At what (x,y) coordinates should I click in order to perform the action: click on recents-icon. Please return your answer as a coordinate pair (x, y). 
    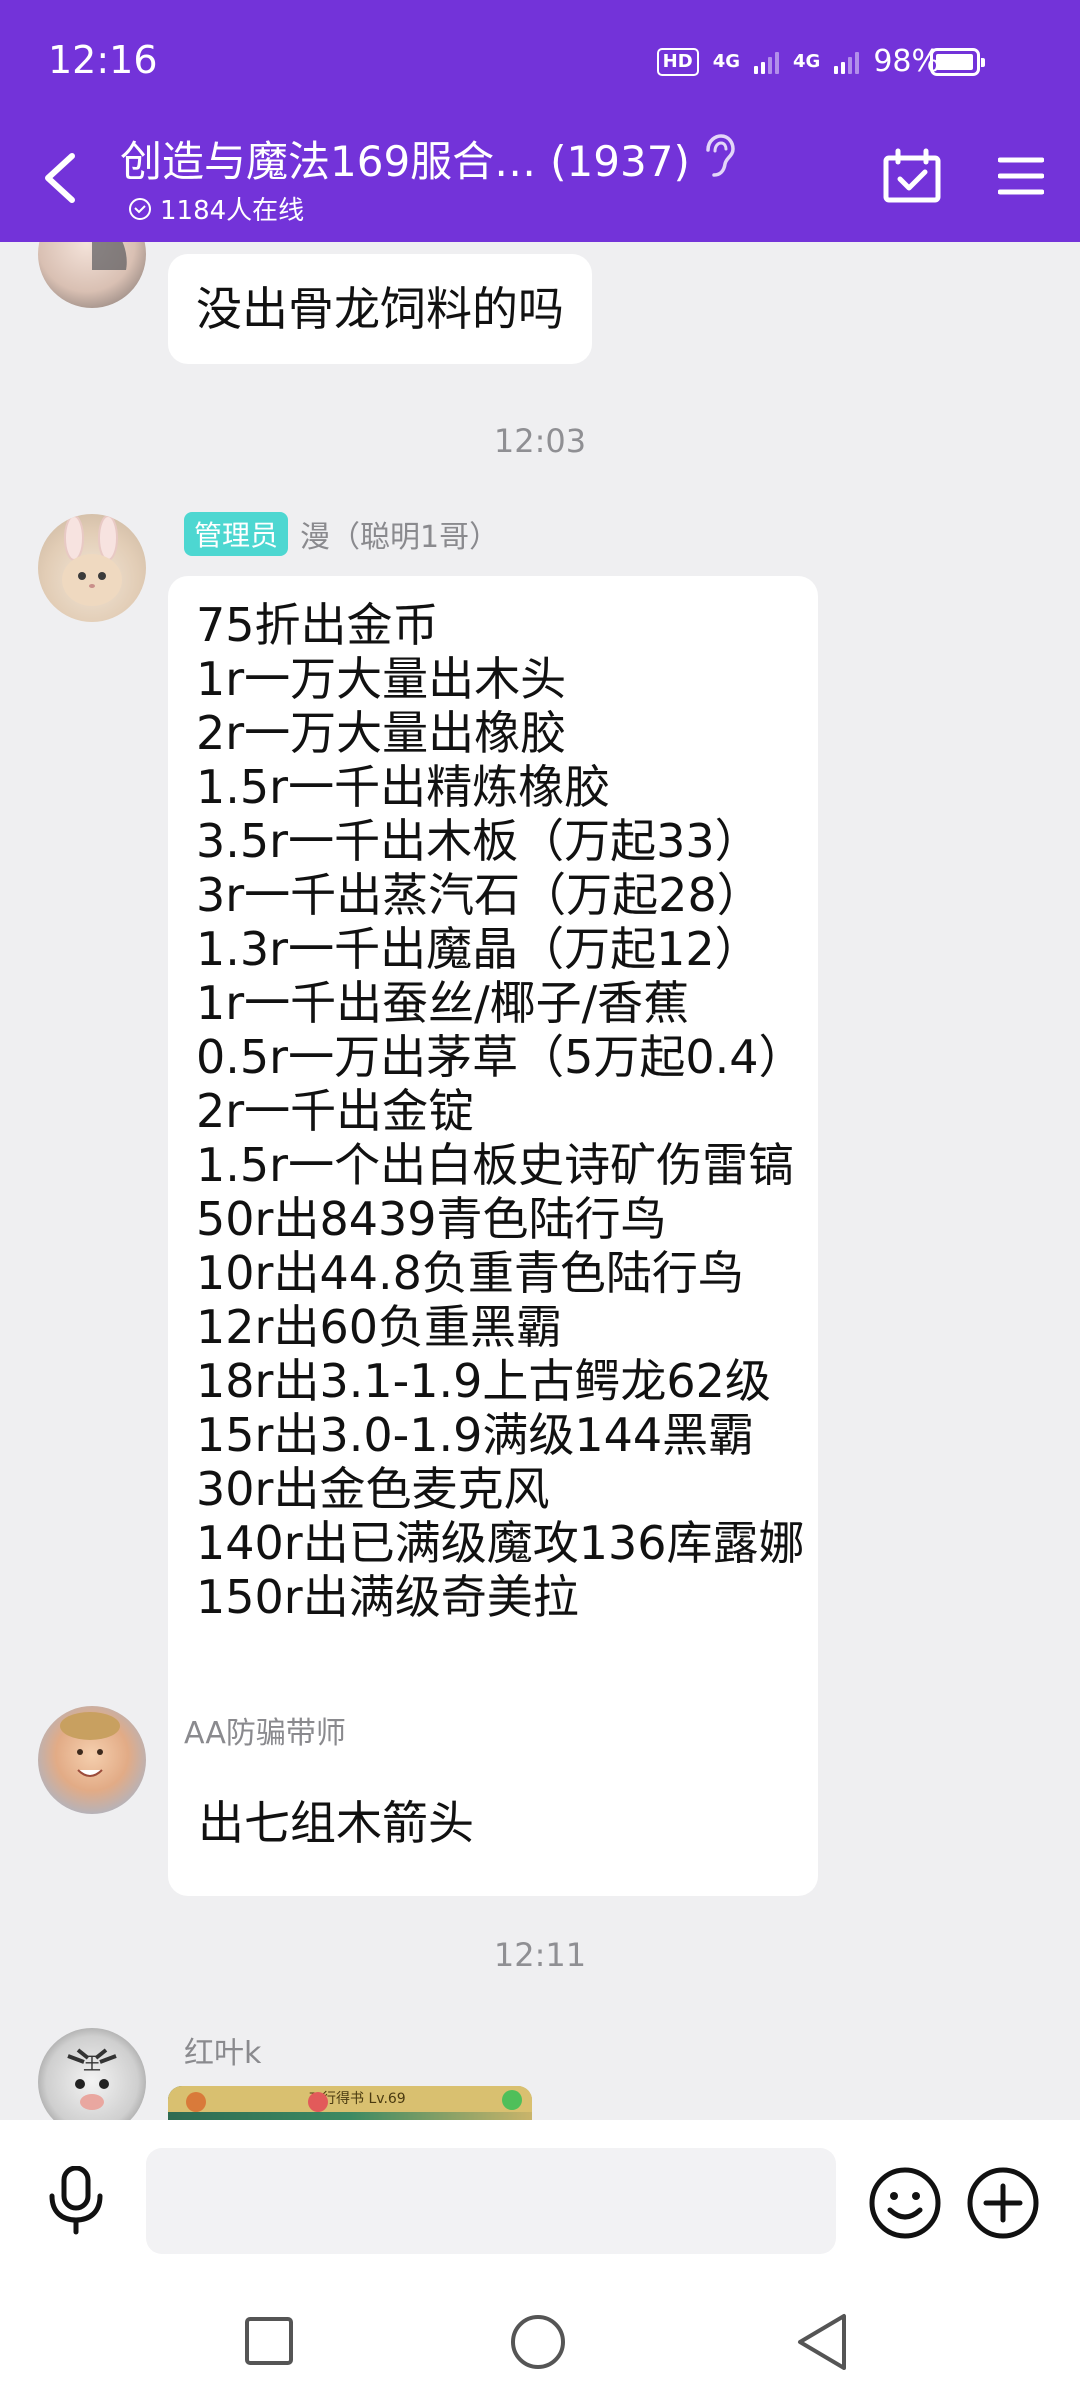
    Looking at the image, I should click on (269, 2341).